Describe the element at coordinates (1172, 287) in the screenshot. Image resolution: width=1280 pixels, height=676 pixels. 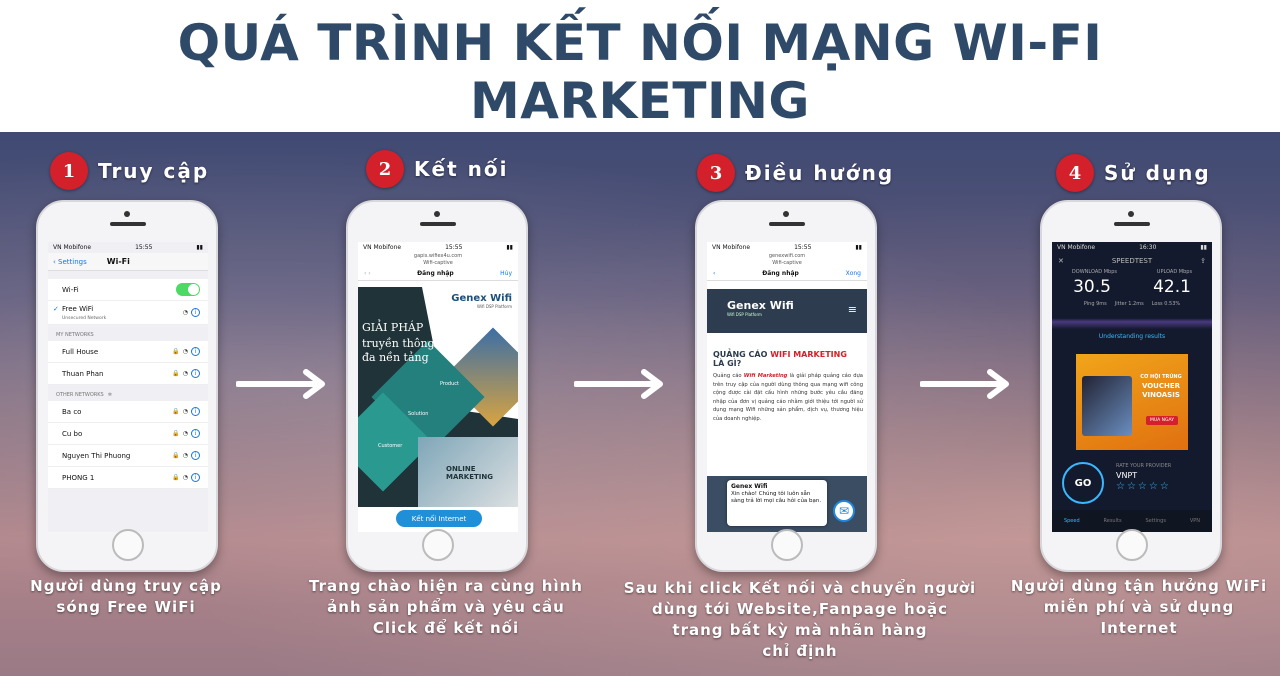
I see `upload-value: 42.1` at that location.